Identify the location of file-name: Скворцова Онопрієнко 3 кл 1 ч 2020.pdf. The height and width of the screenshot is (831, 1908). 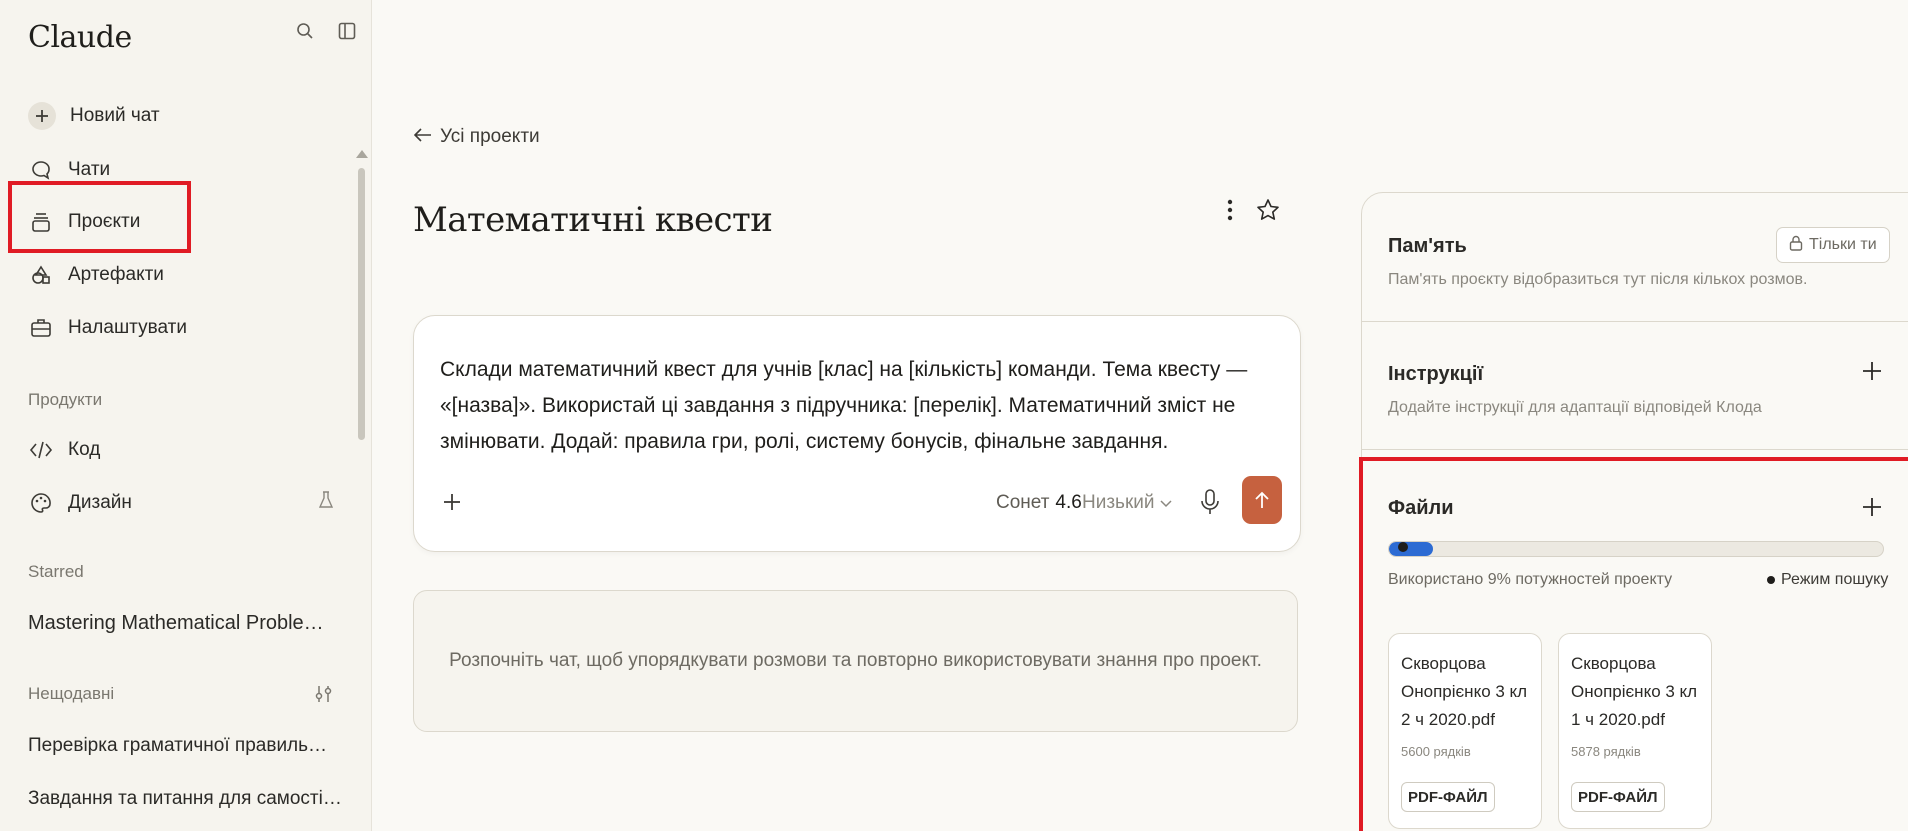
(1634, 691).